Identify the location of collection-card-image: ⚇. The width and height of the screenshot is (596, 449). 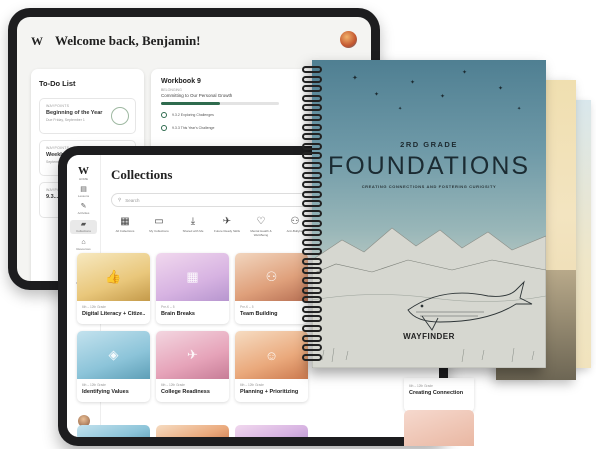
(271, 277).